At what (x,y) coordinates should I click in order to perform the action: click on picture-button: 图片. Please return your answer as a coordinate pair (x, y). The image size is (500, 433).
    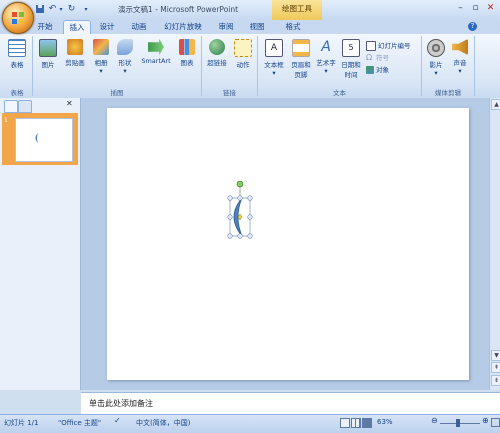
    Looking at the image, I should click on (48, 54).